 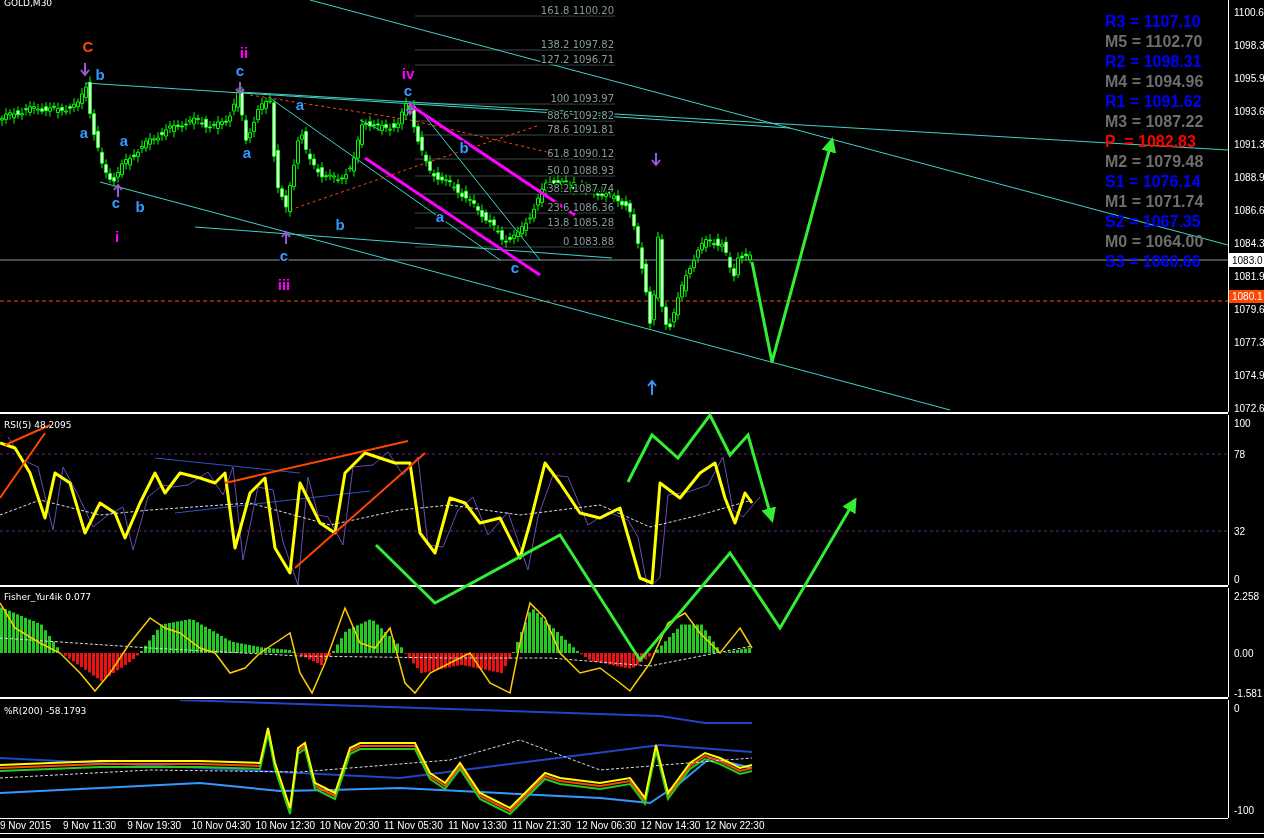 What do you see at coordinates (1240, 454) in the screenshot?
I see `rsi-axis-label: 78` at bounding box center [1240, 454].